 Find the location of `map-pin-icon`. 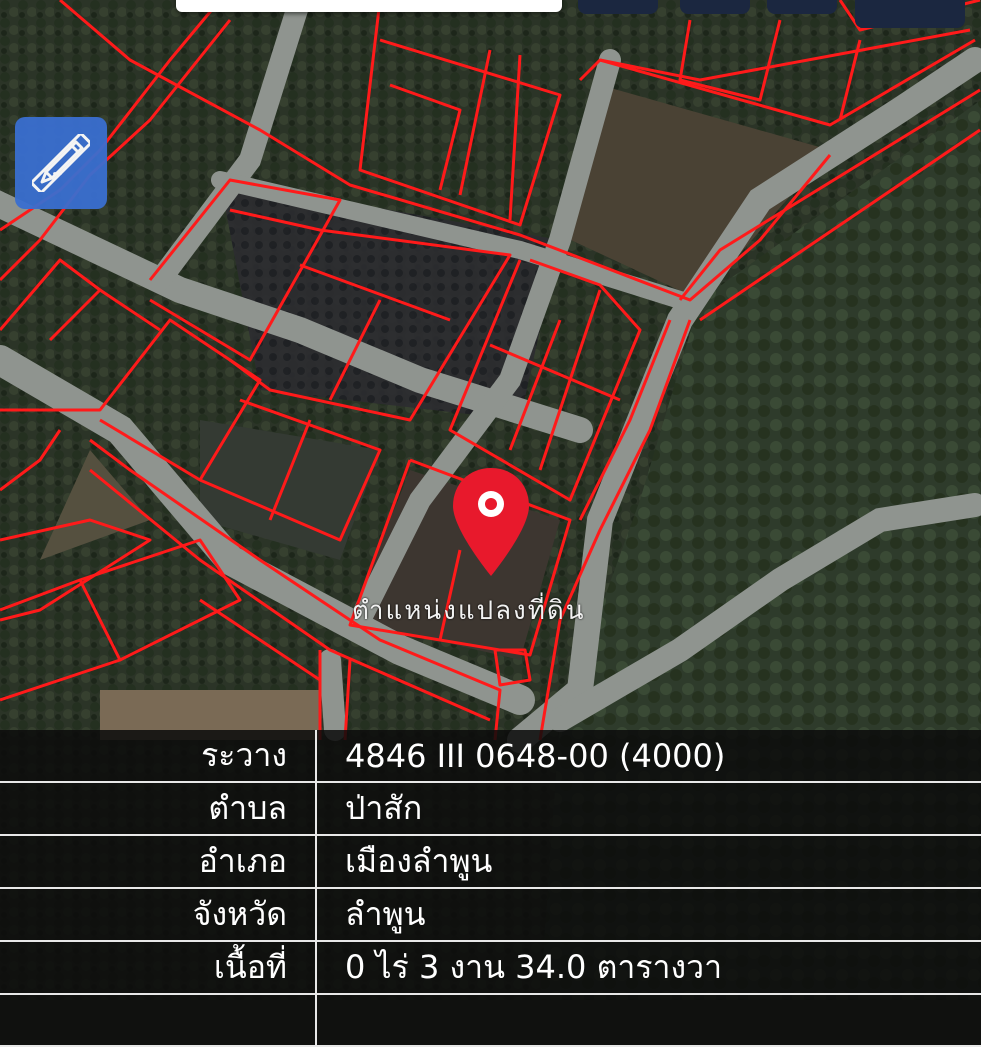

map-pin-icon is located at coordinates (491, 522).